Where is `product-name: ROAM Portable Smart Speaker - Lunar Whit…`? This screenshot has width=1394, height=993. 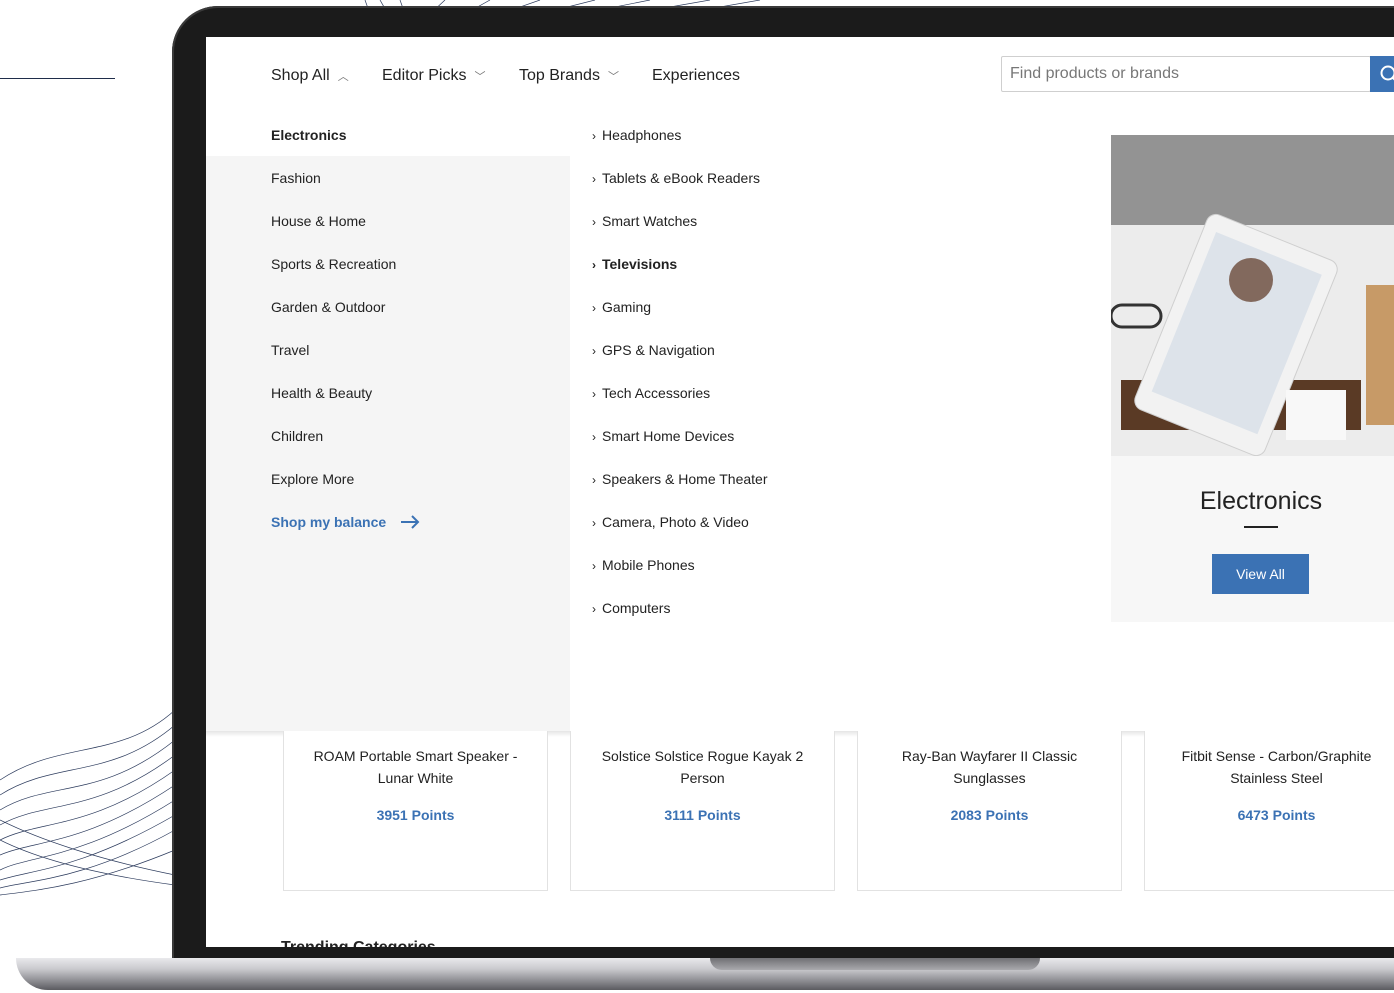
product-name: ROAM Portable Smart Speaker - Lunar Whit… is located at coordinates (415, 767).